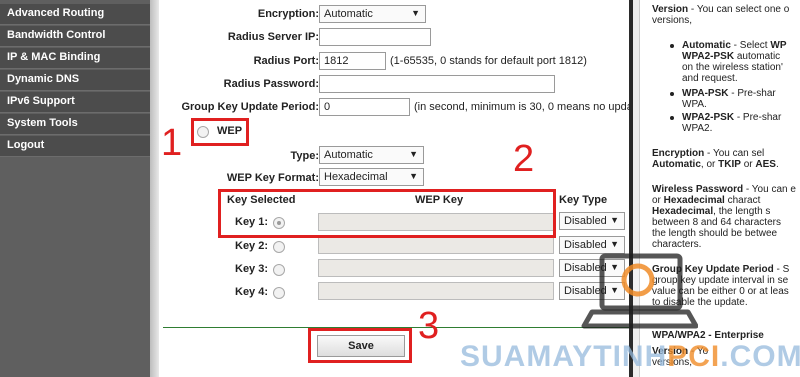 The height and width of the screenshot is (377, 800). What do you see at coordinates (585, 221) in the screenshot?
I see `key-1-type-value: Disabled` at bounding box center [585, 221].